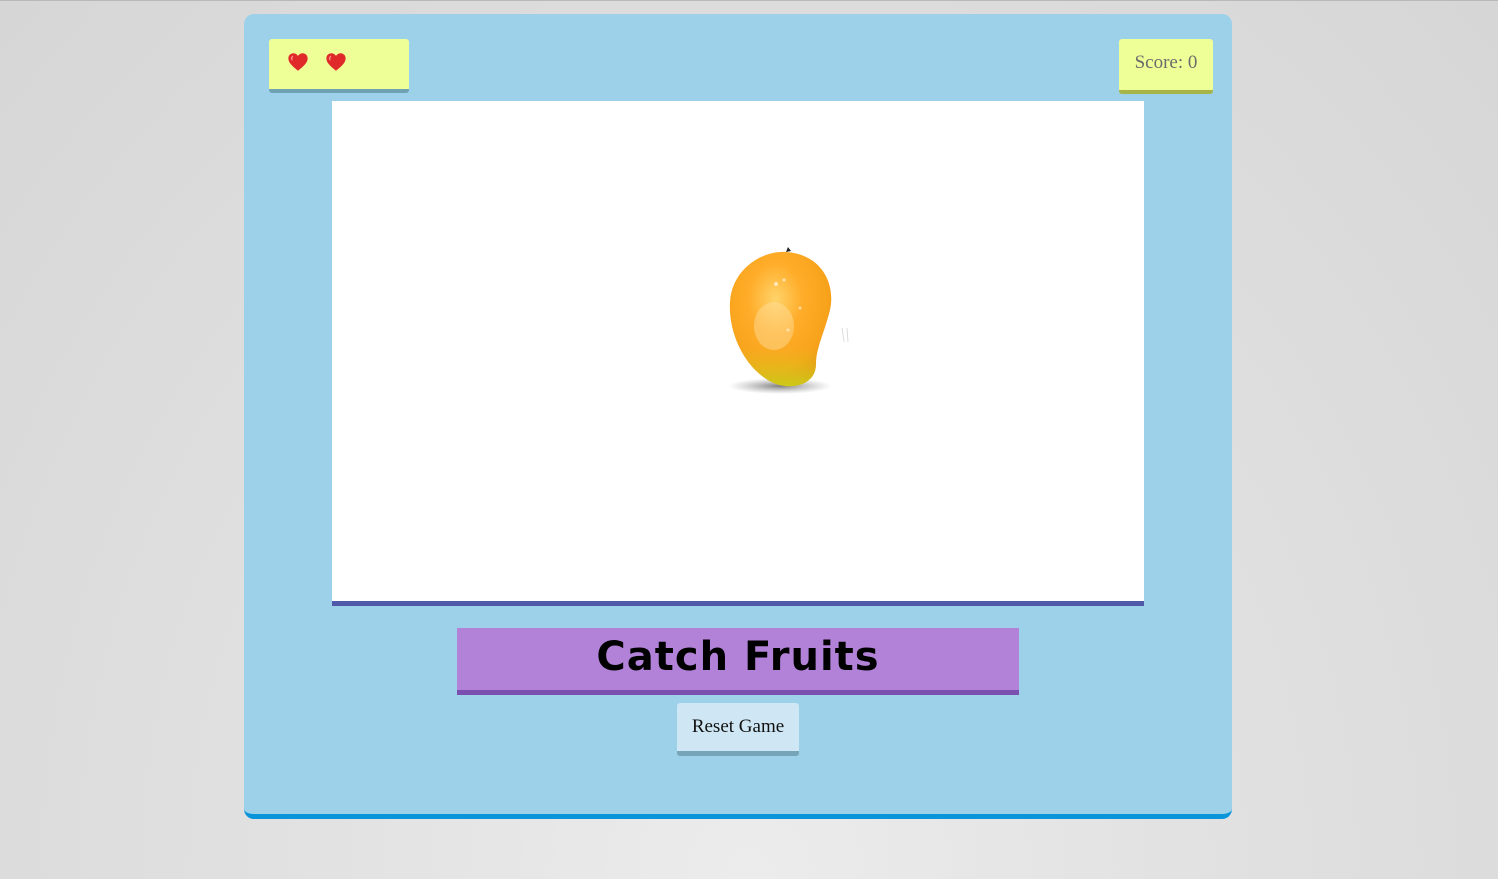 The height and width of the screenshot is (879, 1498). I want to click on score-panel: Score: 0, so click(1166, 66).